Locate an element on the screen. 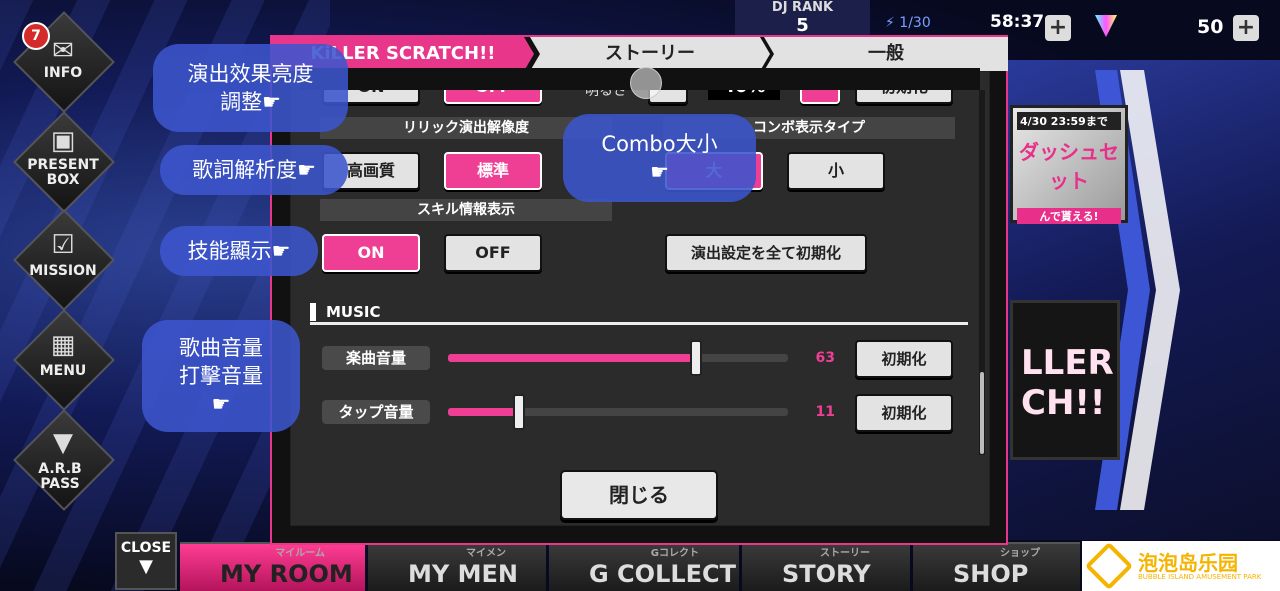  nav-label: MY MEN is located at coordinates (463, 574).